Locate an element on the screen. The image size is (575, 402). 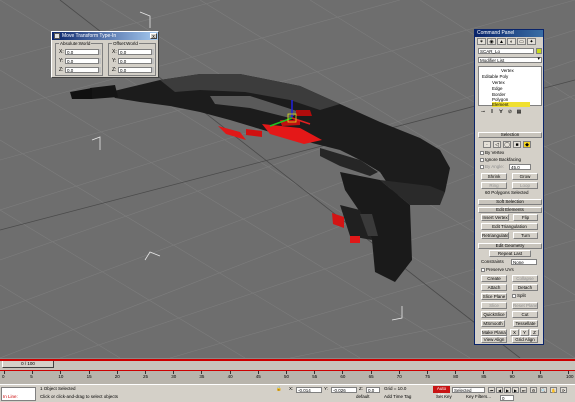
make-planar-button: Make Planar is located at coordinates (494, 332).